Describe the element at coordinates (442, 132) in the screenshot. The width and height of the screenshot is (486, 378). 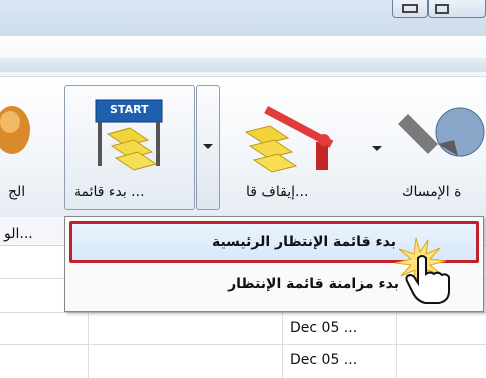
I see `hold-icon` at that location.